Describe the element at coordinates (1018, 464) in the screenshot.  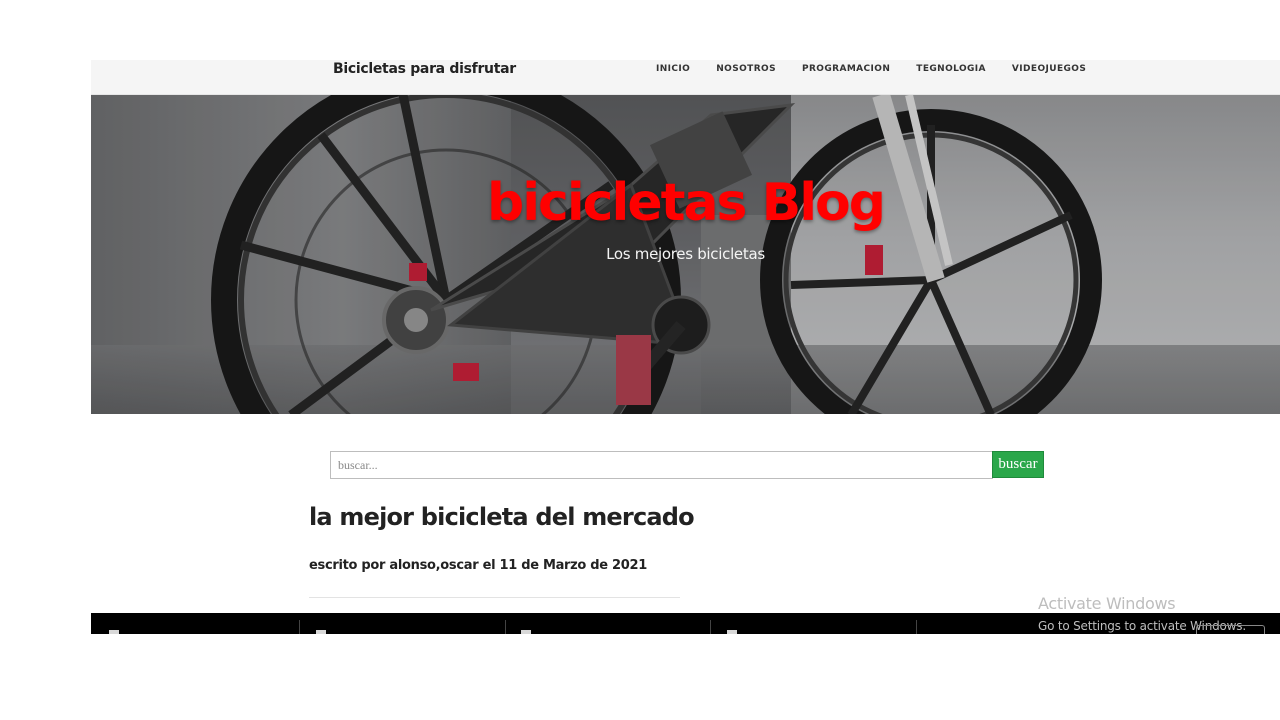
I see `search-button: buscar` at that location.